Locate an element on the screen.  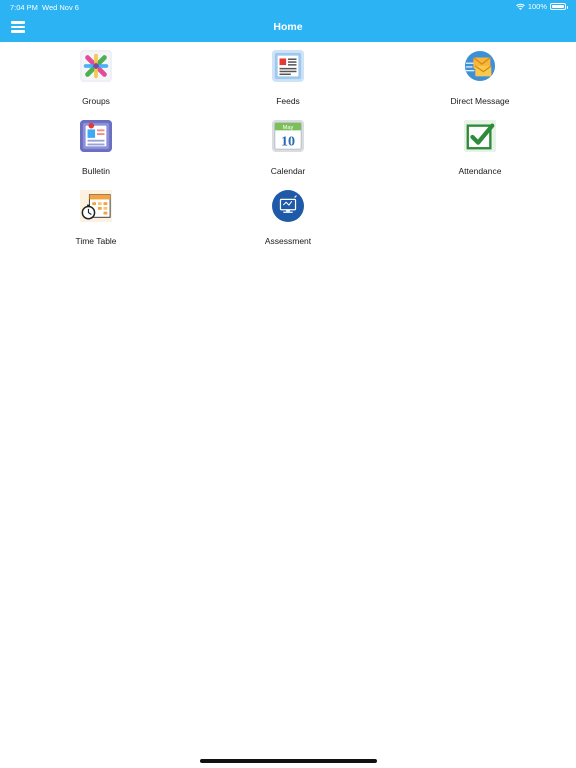
tile-label: Direct Message is located at coordinates (480, 101).